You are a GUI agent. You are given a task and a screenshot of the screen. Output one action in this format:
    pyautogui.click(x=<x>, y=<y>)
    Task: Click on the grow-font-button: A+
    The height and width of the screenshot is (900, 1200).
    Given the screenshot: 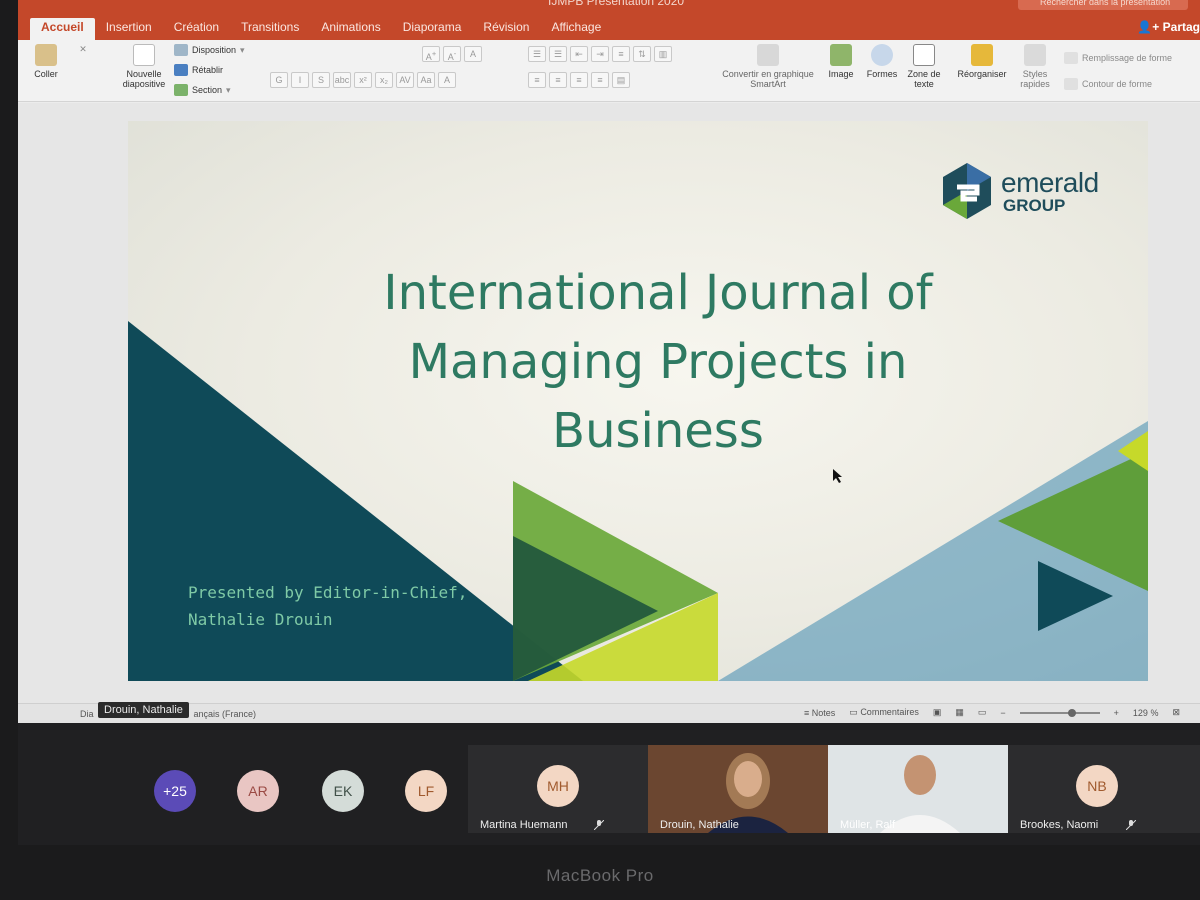 What is the action you would take?
    pyautogui.click(x=431, y=54)
    